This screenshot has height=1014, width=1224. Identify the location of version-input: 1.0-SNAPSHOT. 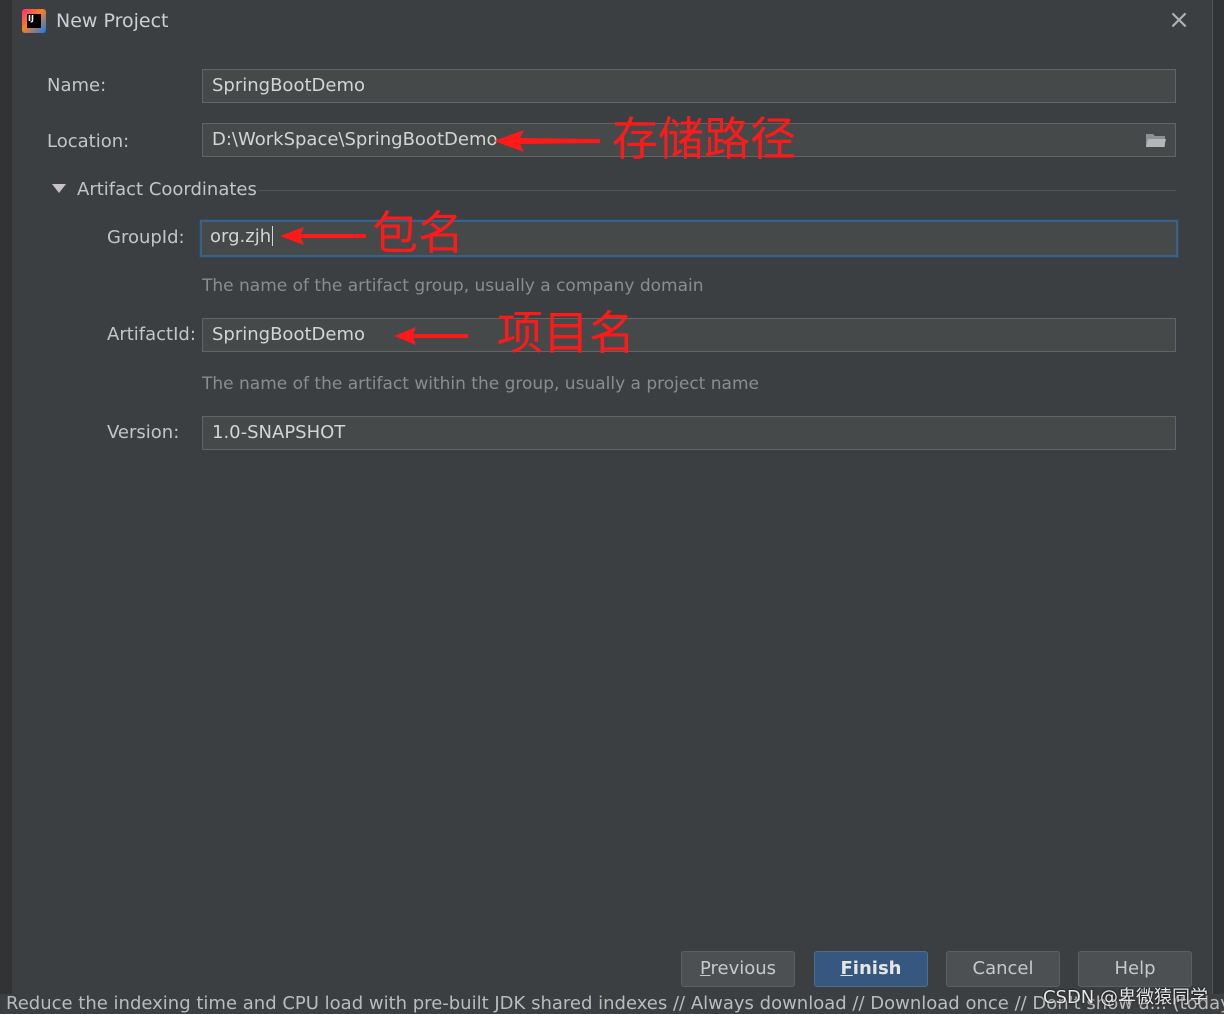
(689, 433).